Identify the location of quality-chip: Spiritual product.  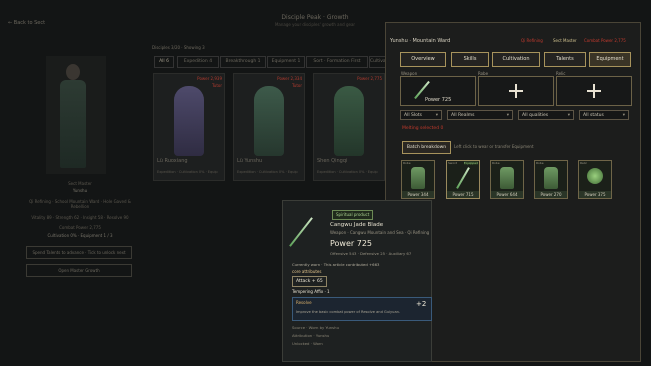
(353, 215).